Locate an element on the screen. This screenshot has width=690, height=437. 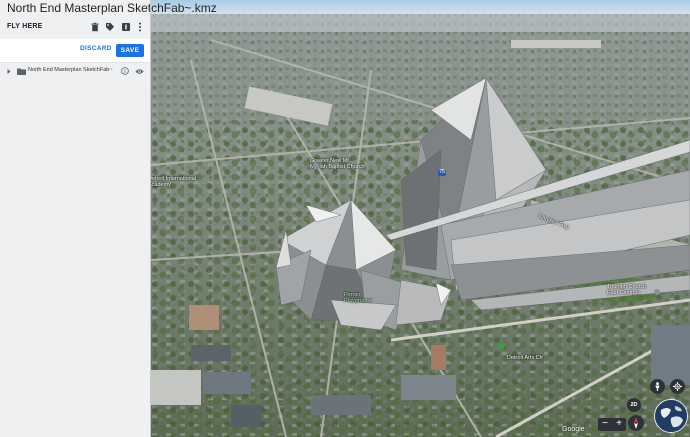
highway-shield: 75 is located at coordinates (442, 172).